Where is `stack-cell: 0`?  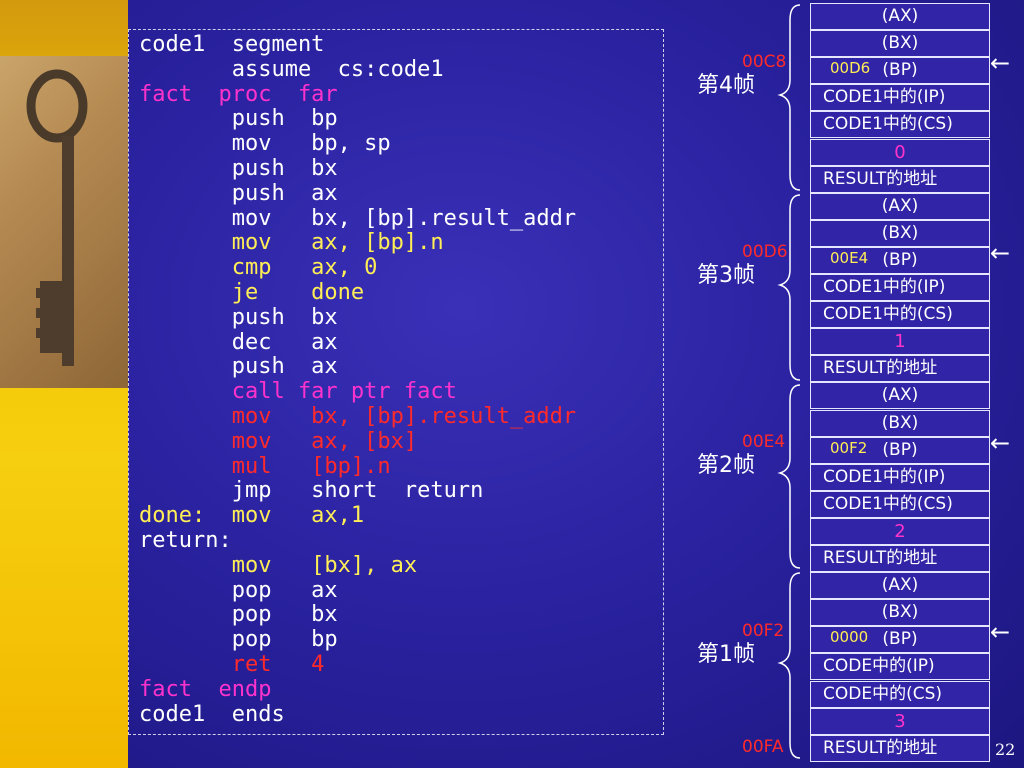 stack-cell: 0 is located at coordinates (900, 152).